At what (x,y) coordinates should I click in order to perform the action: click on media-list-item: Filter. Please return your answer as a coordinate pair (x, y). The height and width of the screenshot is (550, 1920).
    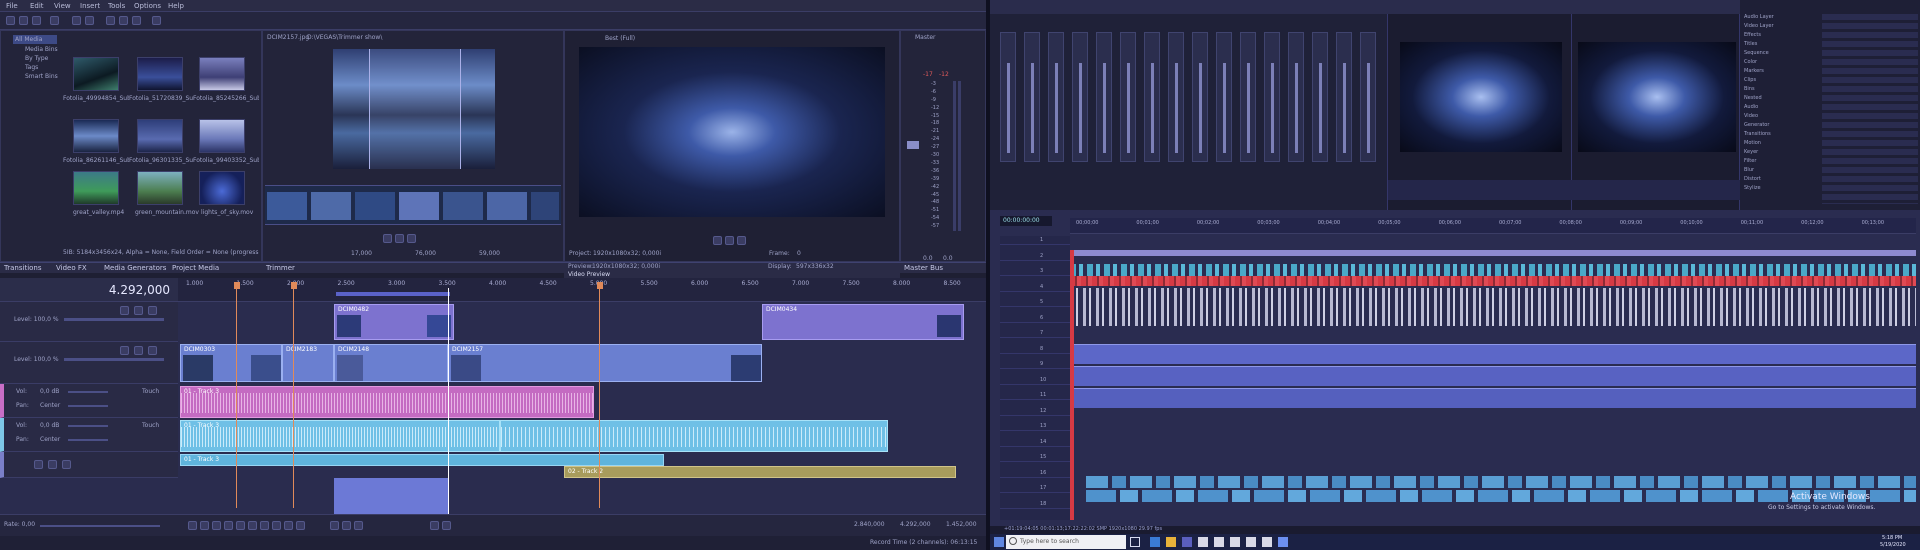
    Looking at the image, I should click on (1750, 161).